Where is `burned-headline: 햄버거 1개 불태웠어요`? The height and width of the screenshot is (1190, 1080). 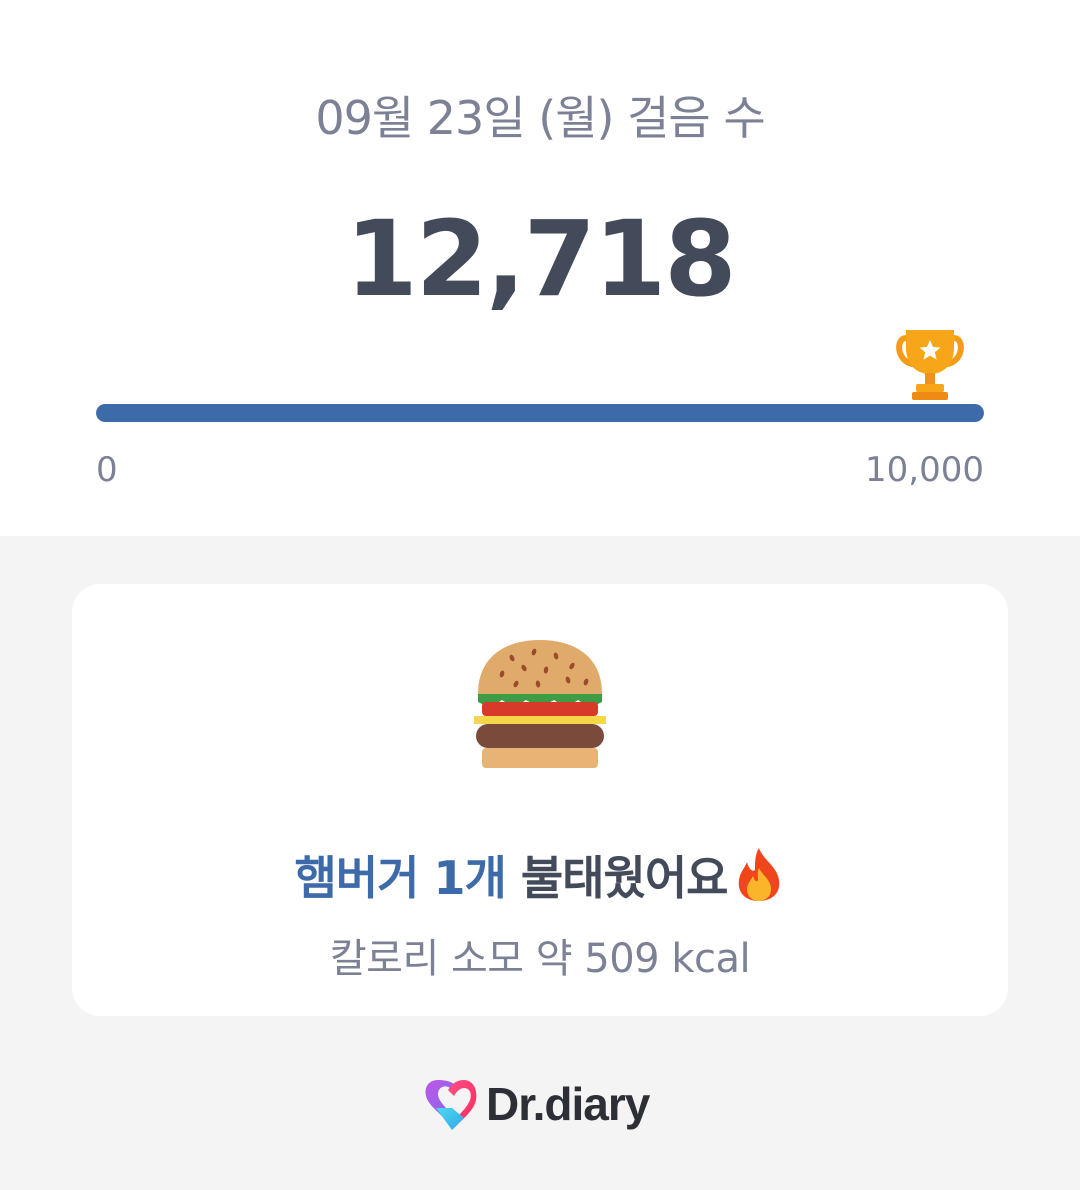 burned-headline: 햄버거 1개 불태웠어요 is located at coordinates (540, 875).